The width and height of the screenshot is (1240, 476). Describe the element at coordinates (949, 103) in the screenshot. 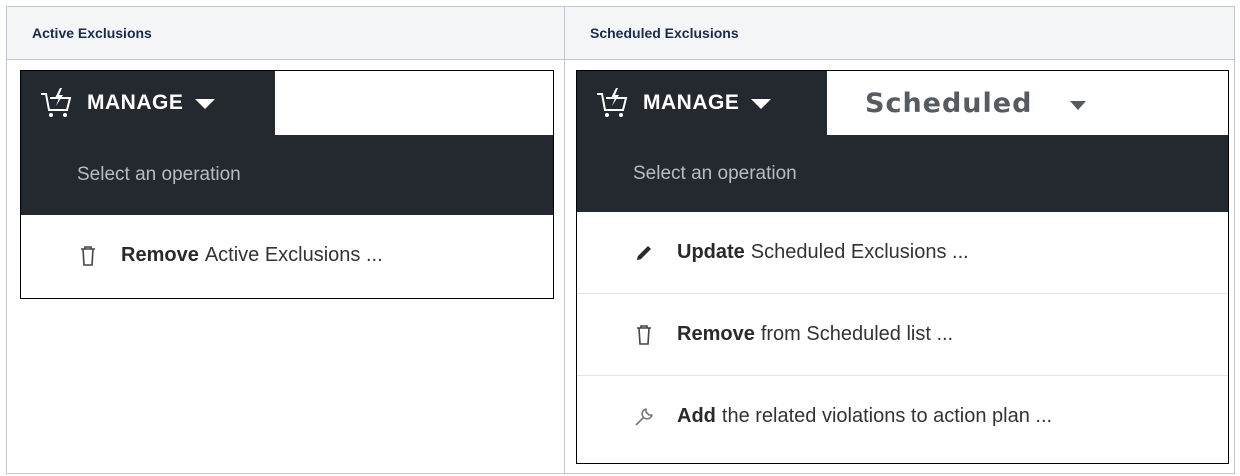

I see `scheduled-tab-label: Scheduled` at that location.